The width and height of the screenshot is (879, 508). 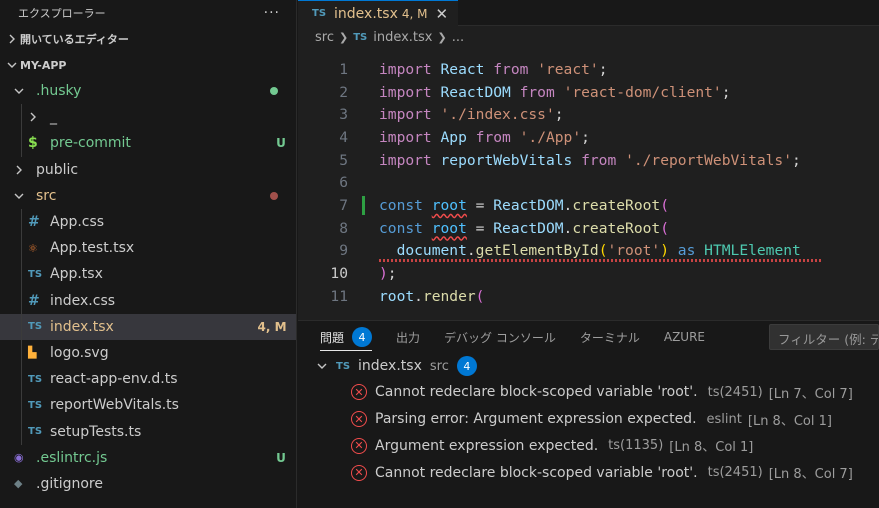 I want to click on tab-problems: 問題 4, so click(x=346, y=337).